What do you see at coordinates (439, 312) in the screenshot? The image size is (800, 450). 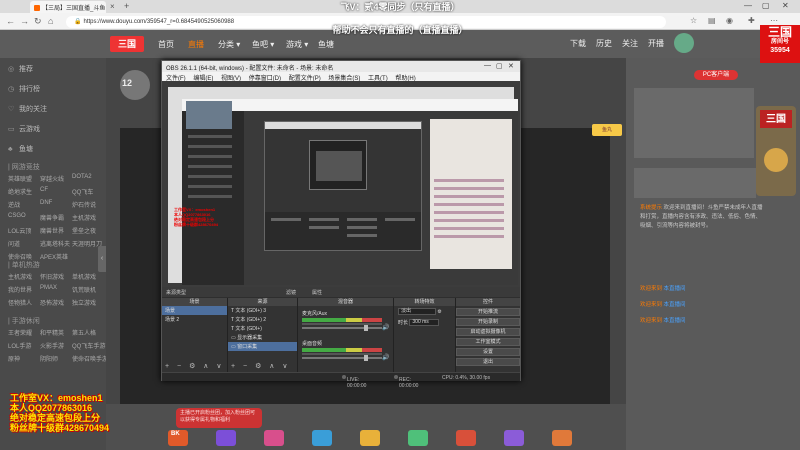 I see `gear-icon: ⚙` at bounding box center [439, 312].